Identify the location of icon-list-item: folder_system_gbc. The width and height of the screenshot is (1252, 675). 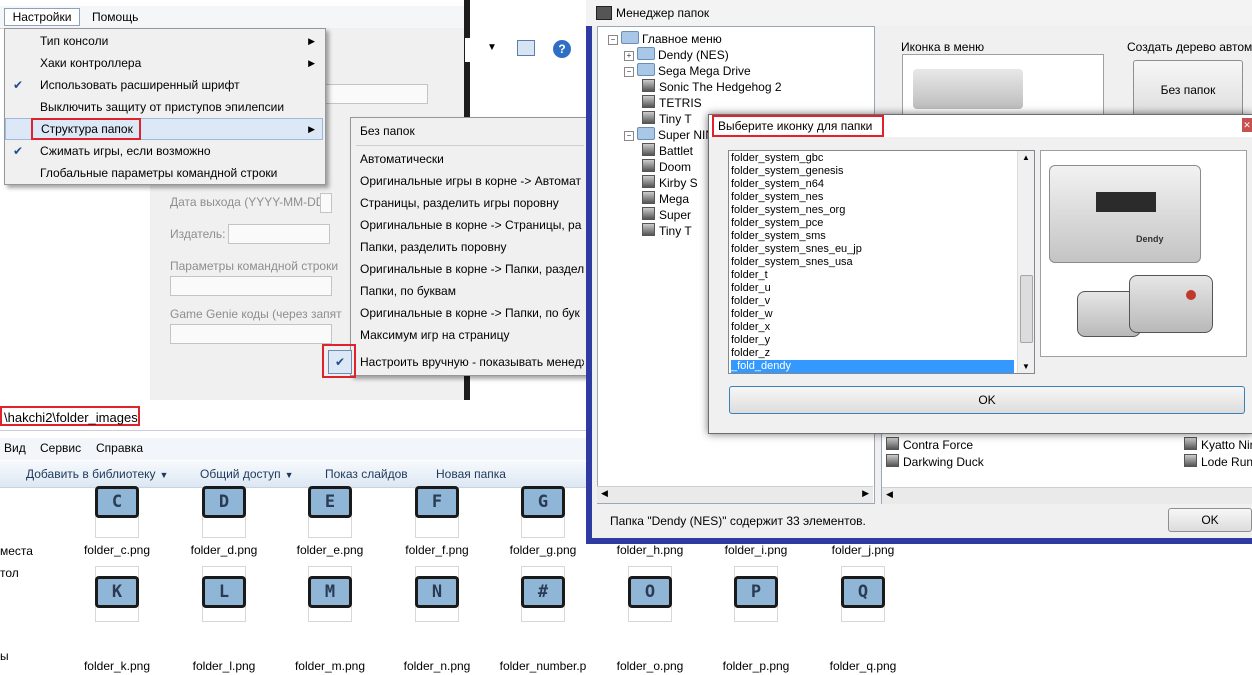
(872, 158).